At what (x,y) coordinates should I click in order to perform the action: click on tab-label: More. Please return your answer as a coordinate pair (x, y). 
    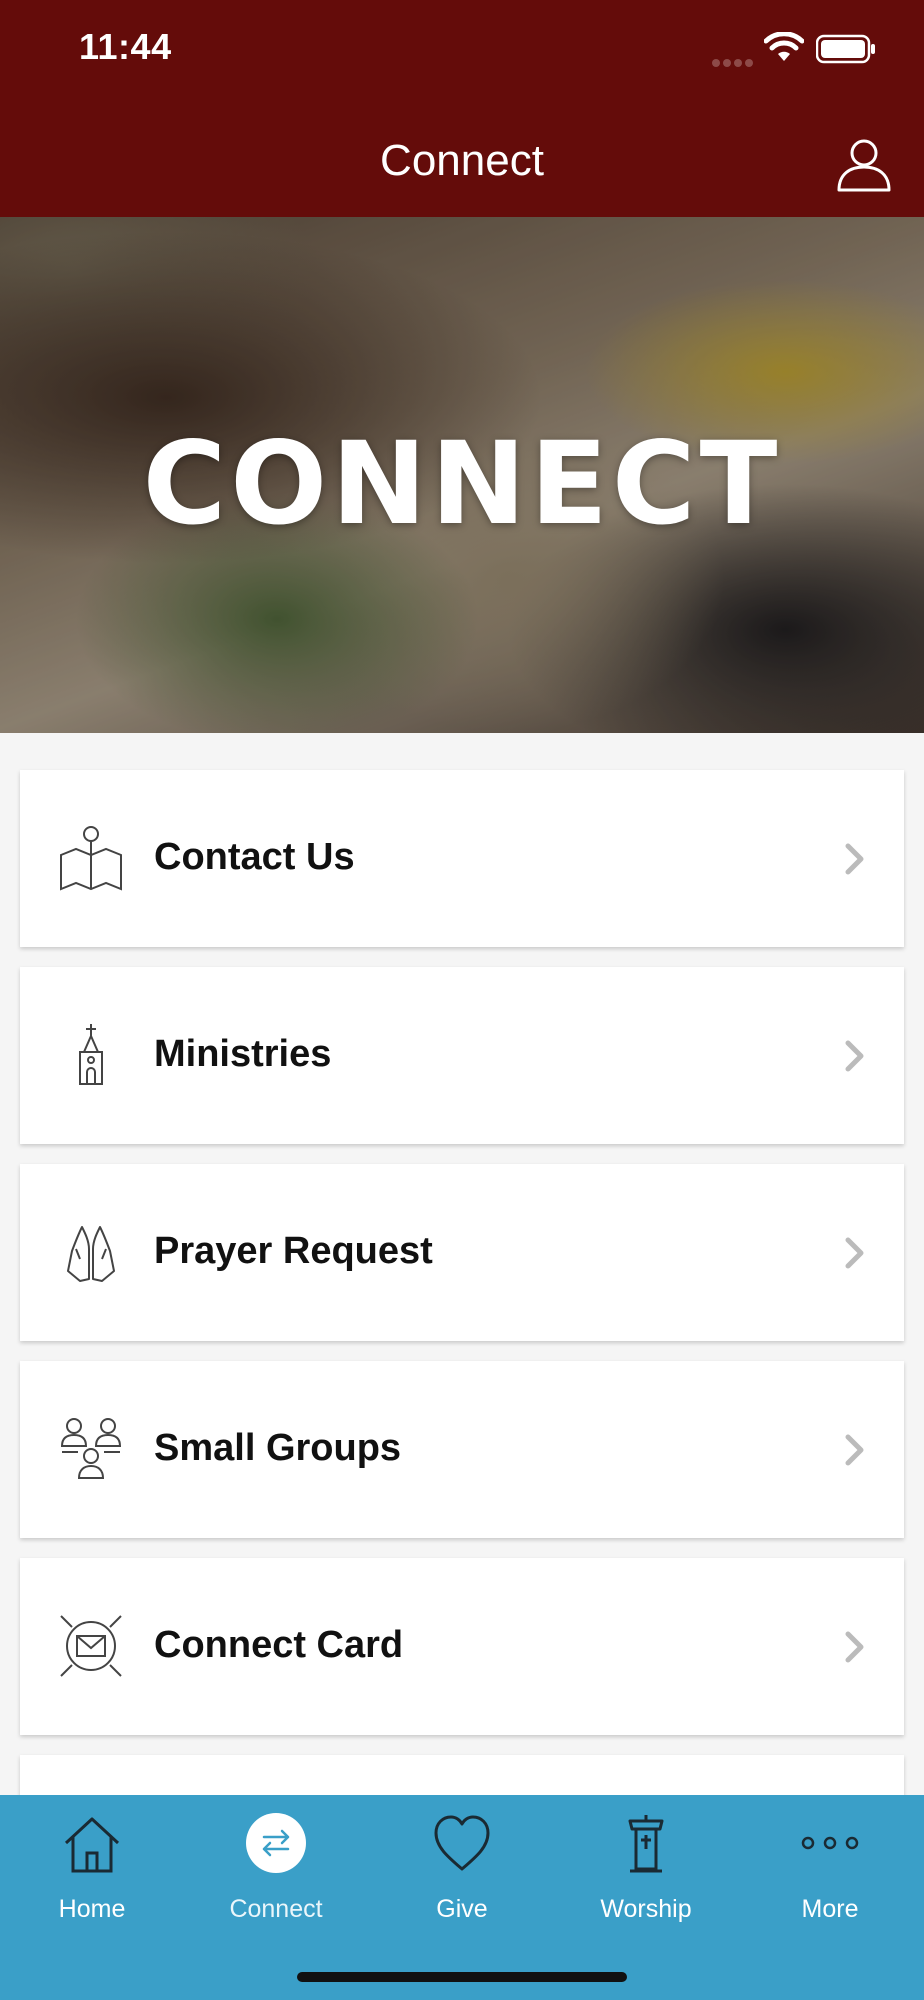
    Looking at the image, I should click on (830, 1909).